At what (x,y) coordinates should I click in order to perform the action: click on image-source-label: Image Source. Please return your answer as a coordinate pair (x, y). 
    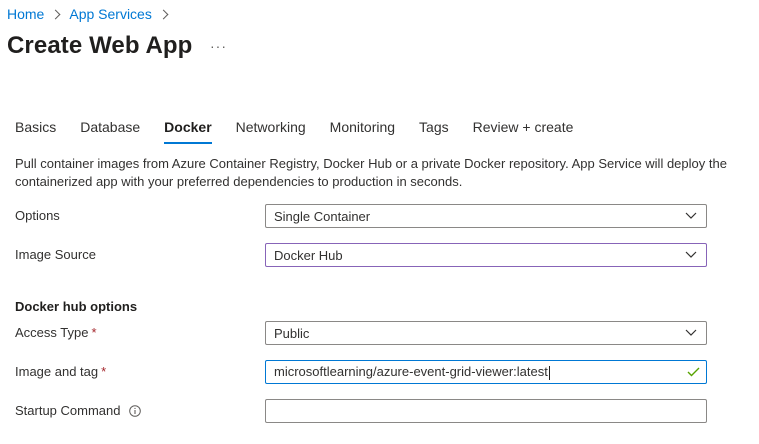
    Looking at the image, I should click on (55, 254).